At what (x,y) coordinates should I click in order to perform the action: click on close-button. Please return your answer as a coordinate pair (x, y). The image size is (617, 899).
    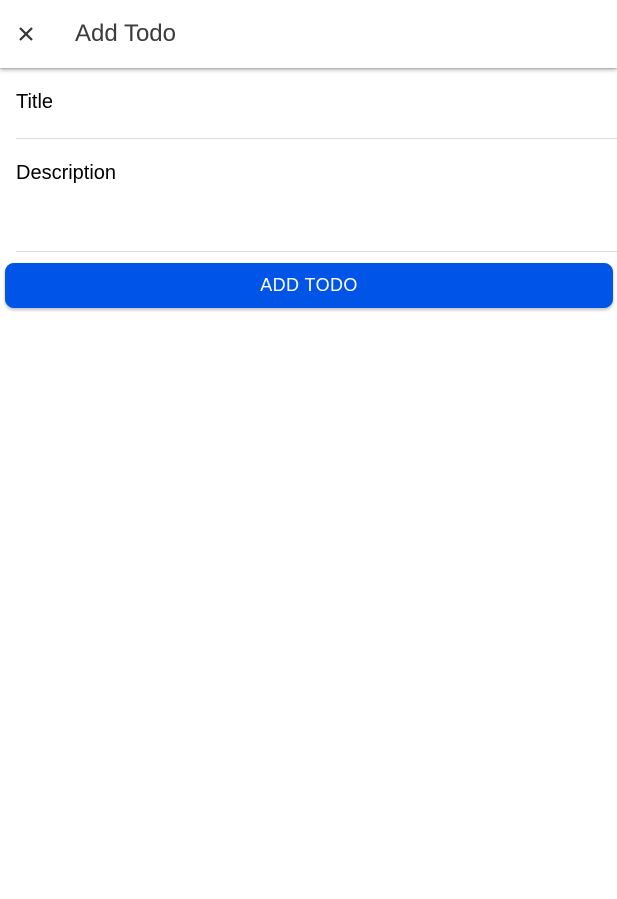
    Looking at the image, I should click on (26, 34).